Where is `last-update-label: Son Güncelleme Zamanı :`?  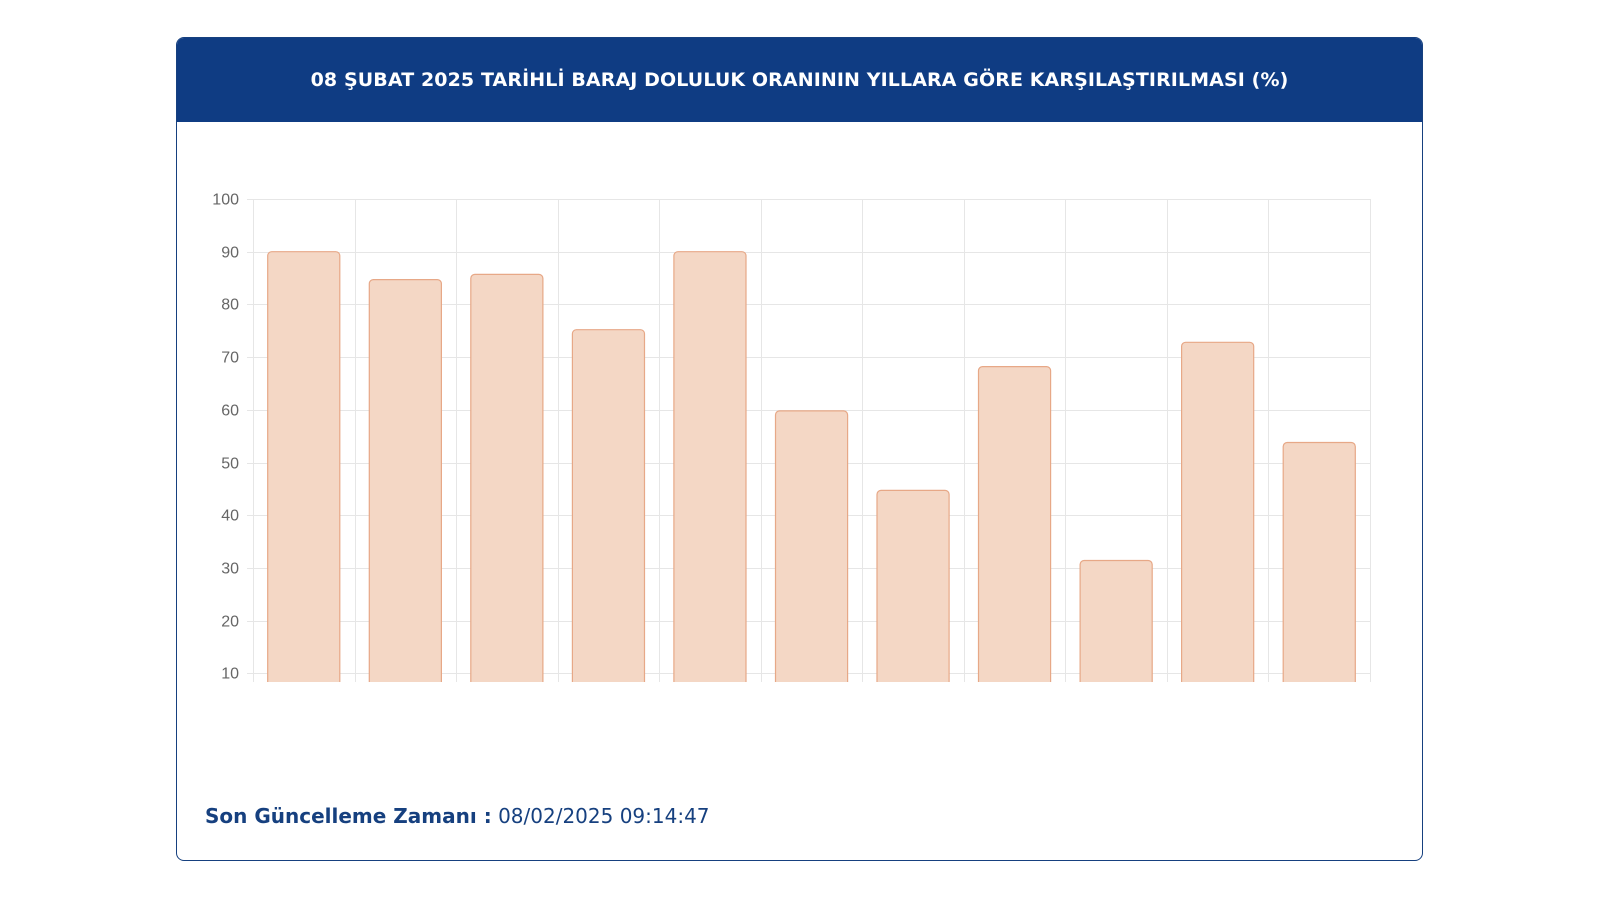 last-update-label: Son Güncelleme Zamanı : is located at coordinates (348, 816).